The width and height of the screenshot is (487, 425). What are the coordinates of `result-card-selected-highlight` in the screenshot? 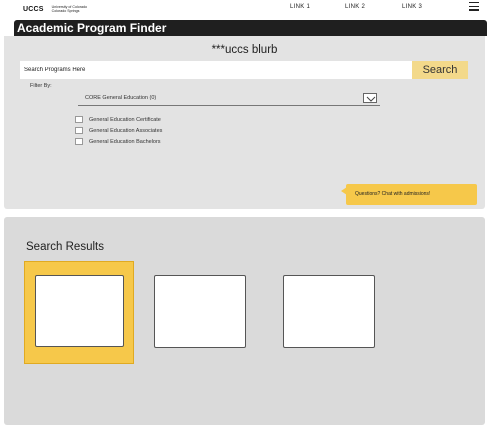 It's located at (79, 312).